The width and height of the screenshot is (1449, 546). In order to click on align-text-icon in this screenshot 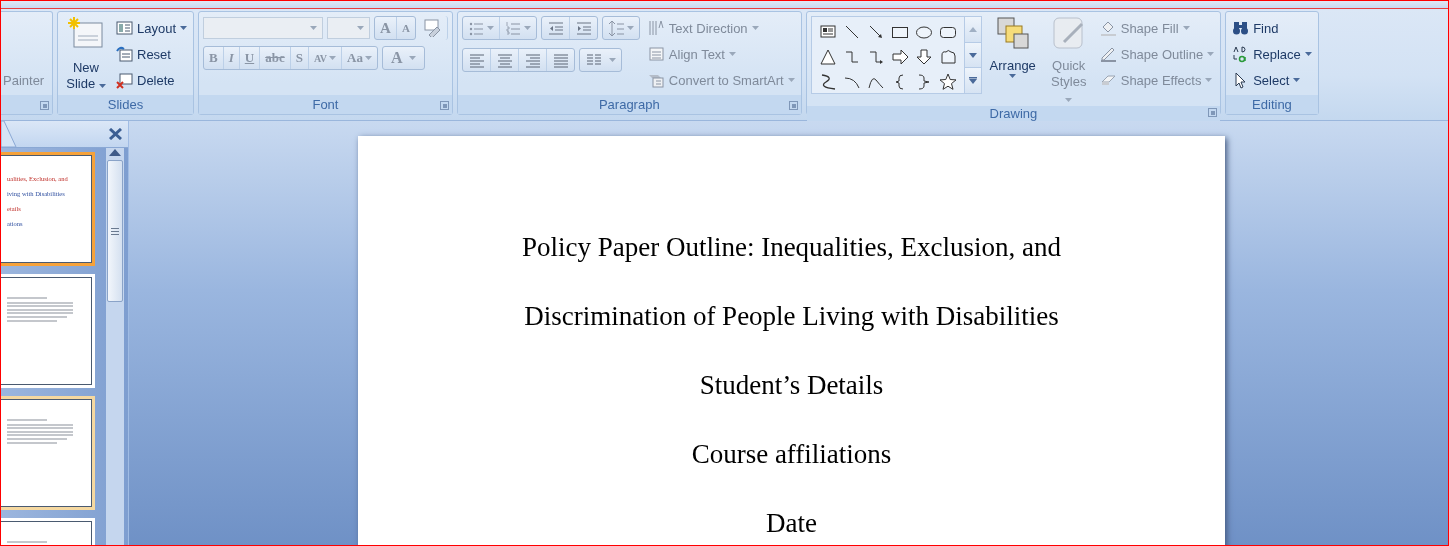, I will do `click(656, 54)`.